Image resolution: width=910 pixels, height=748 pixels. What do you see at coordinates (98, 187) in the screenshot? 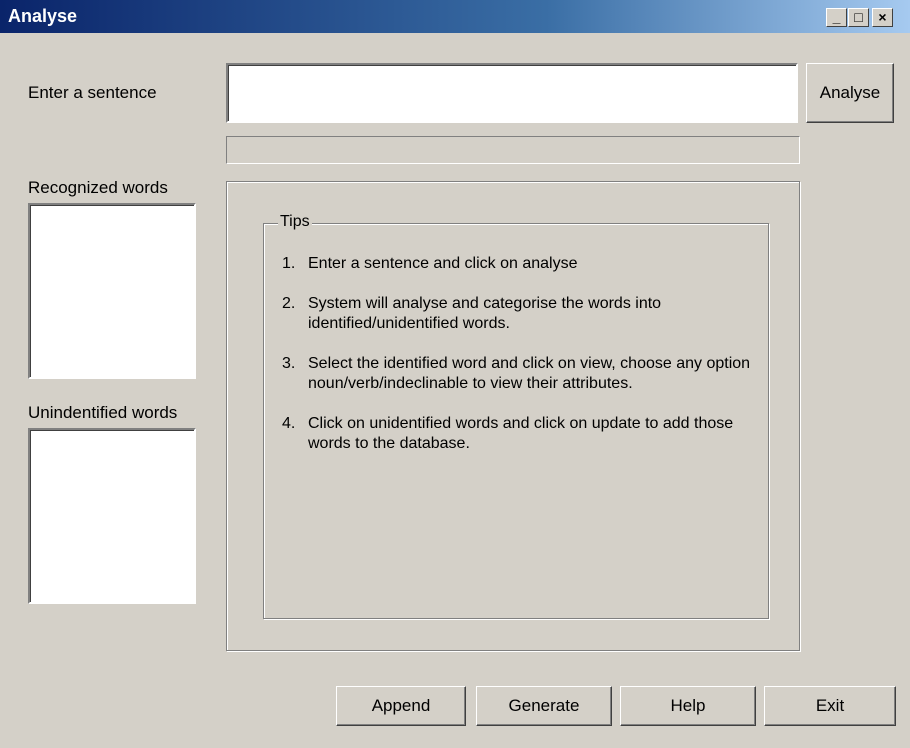
I see `recognized-words-label: Recognized words` at bounding box center [98, 187].